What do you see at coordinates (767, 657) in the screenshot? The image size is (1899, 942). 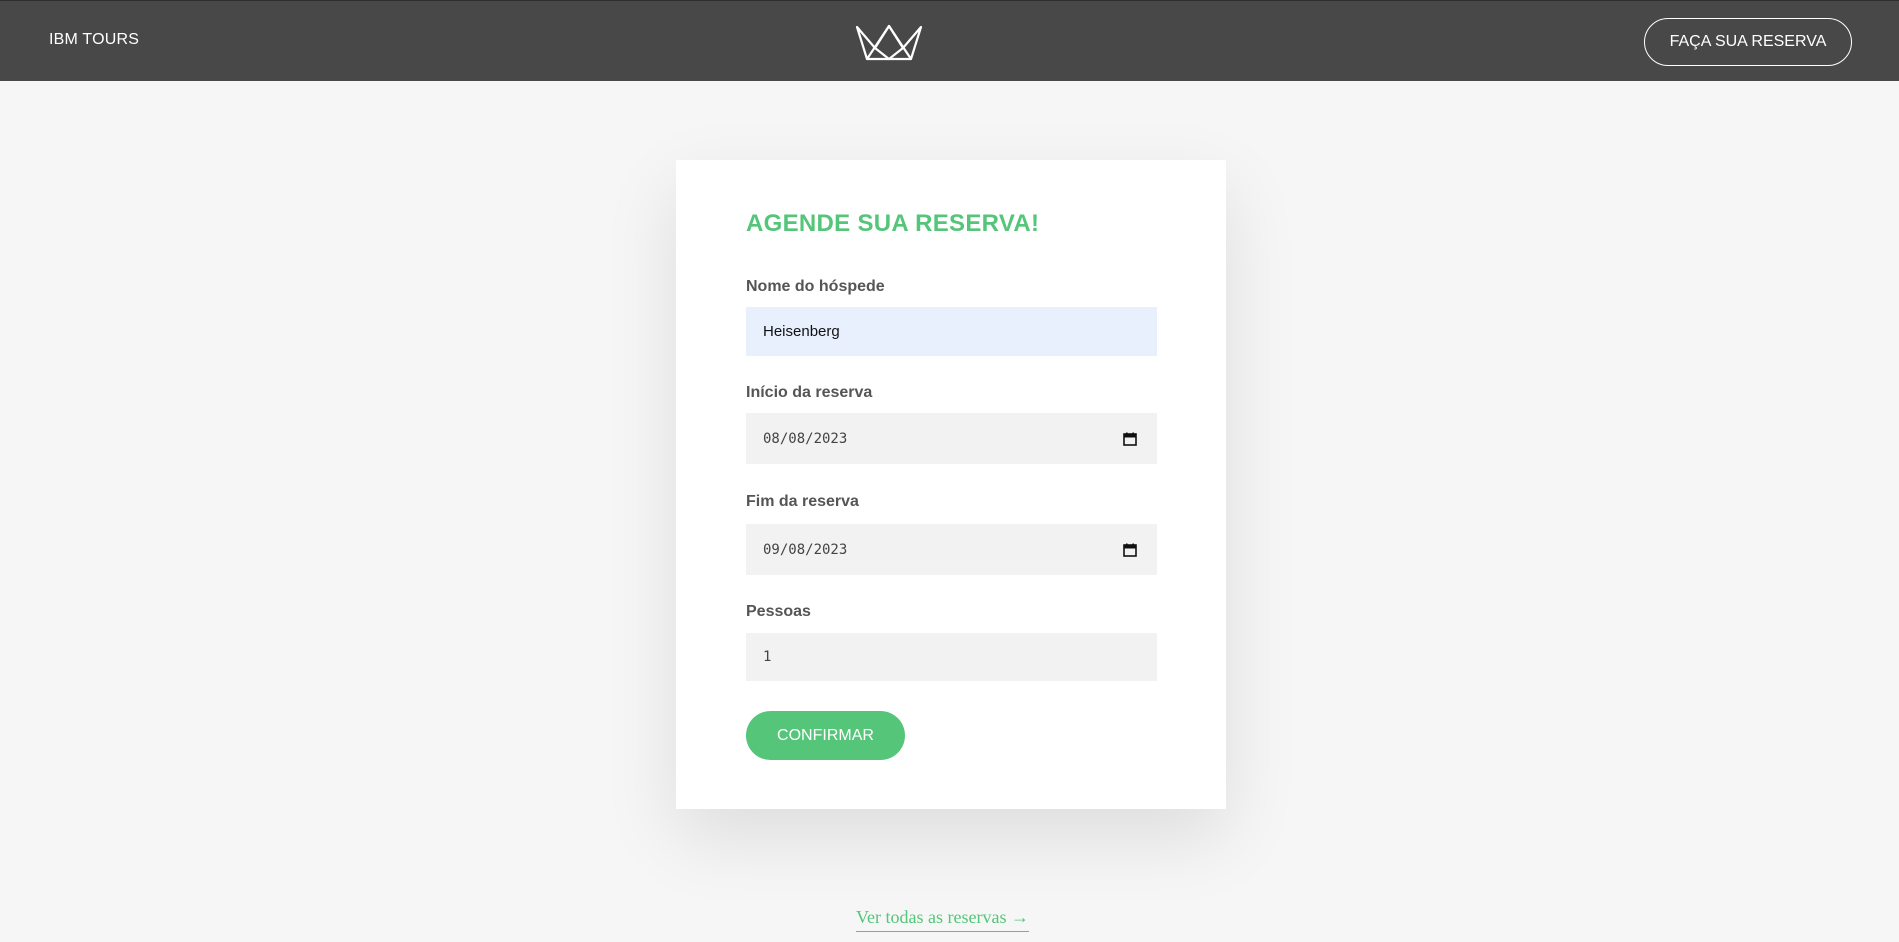 I see `people-value: 1` at bounding box center [767, 657].